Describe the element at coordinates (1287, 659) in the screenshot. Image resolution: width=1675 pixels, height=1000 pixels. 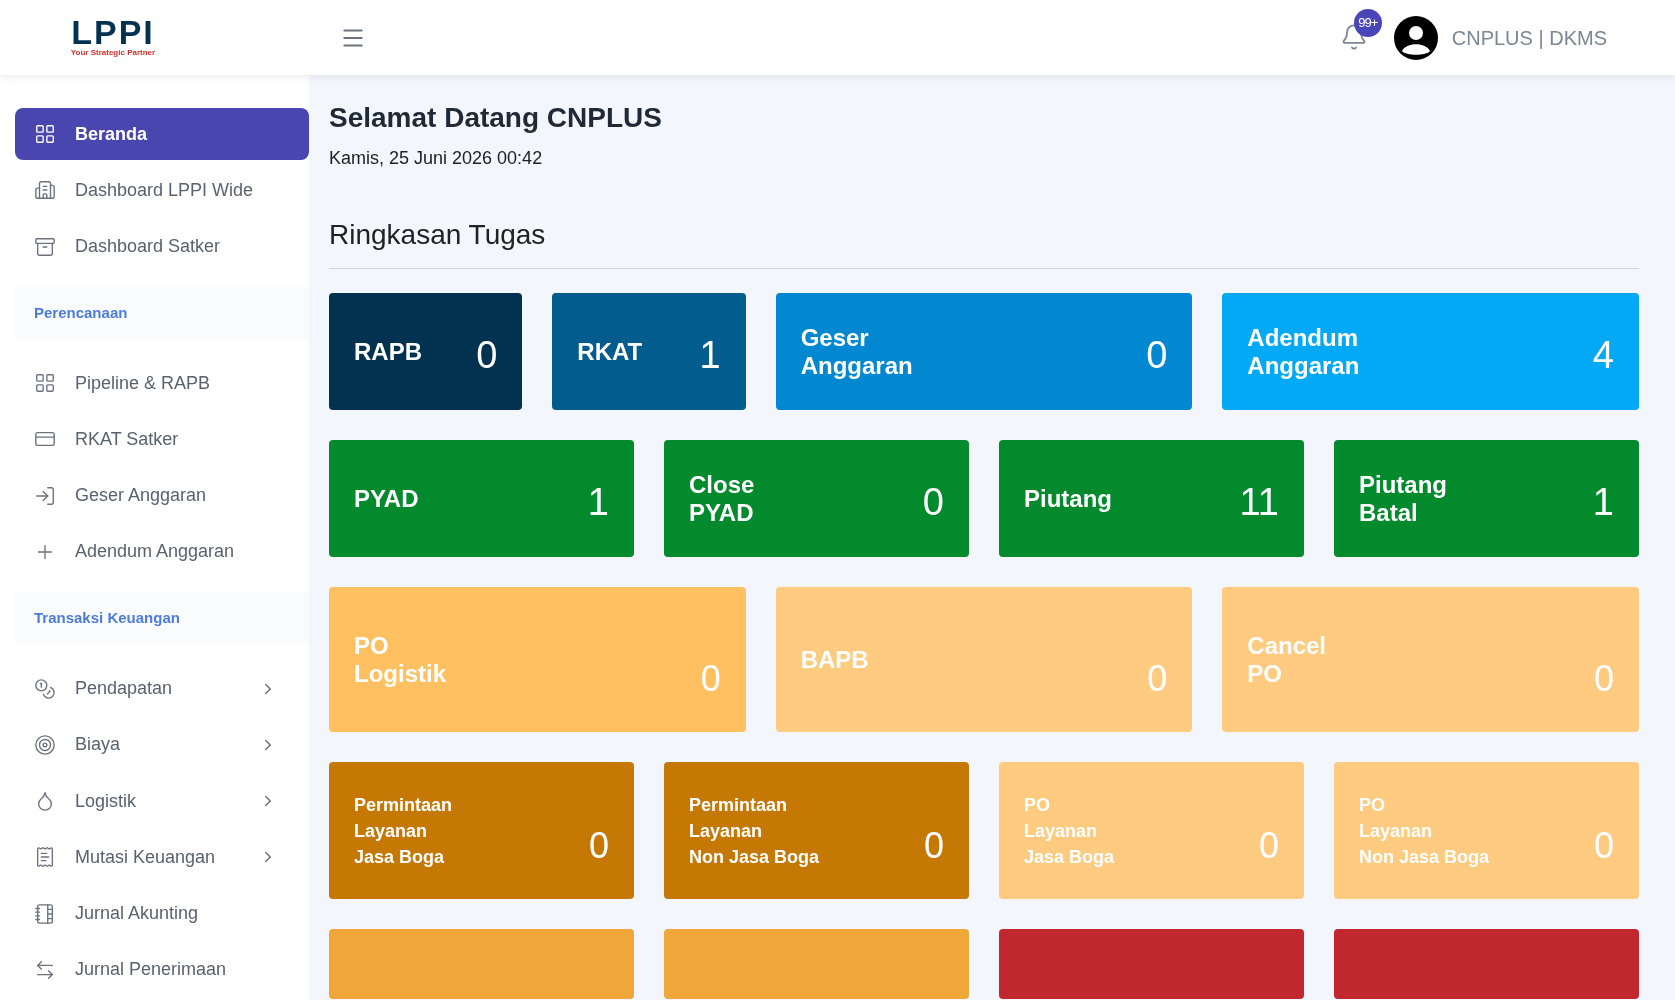
I see `card-label: Cancel PO` at that location.